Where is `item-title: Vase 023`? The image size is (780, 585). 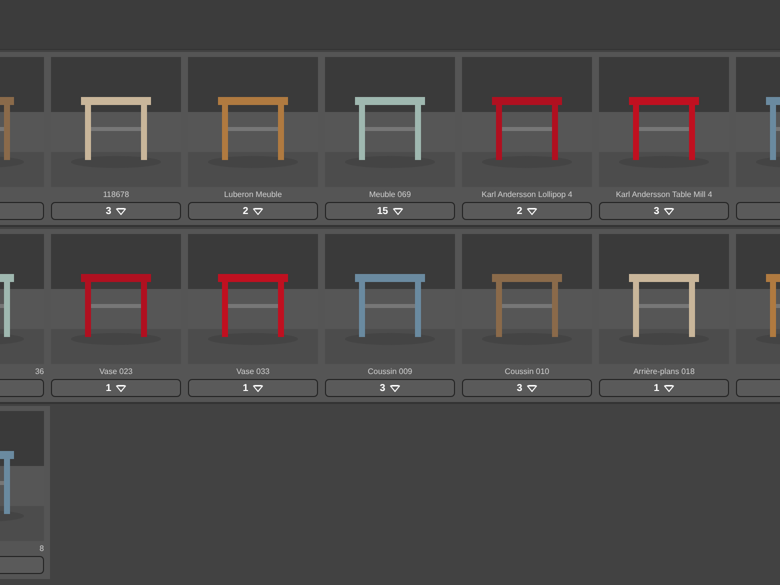
item-title: Vase 023 is located at coordinates (116, 371).